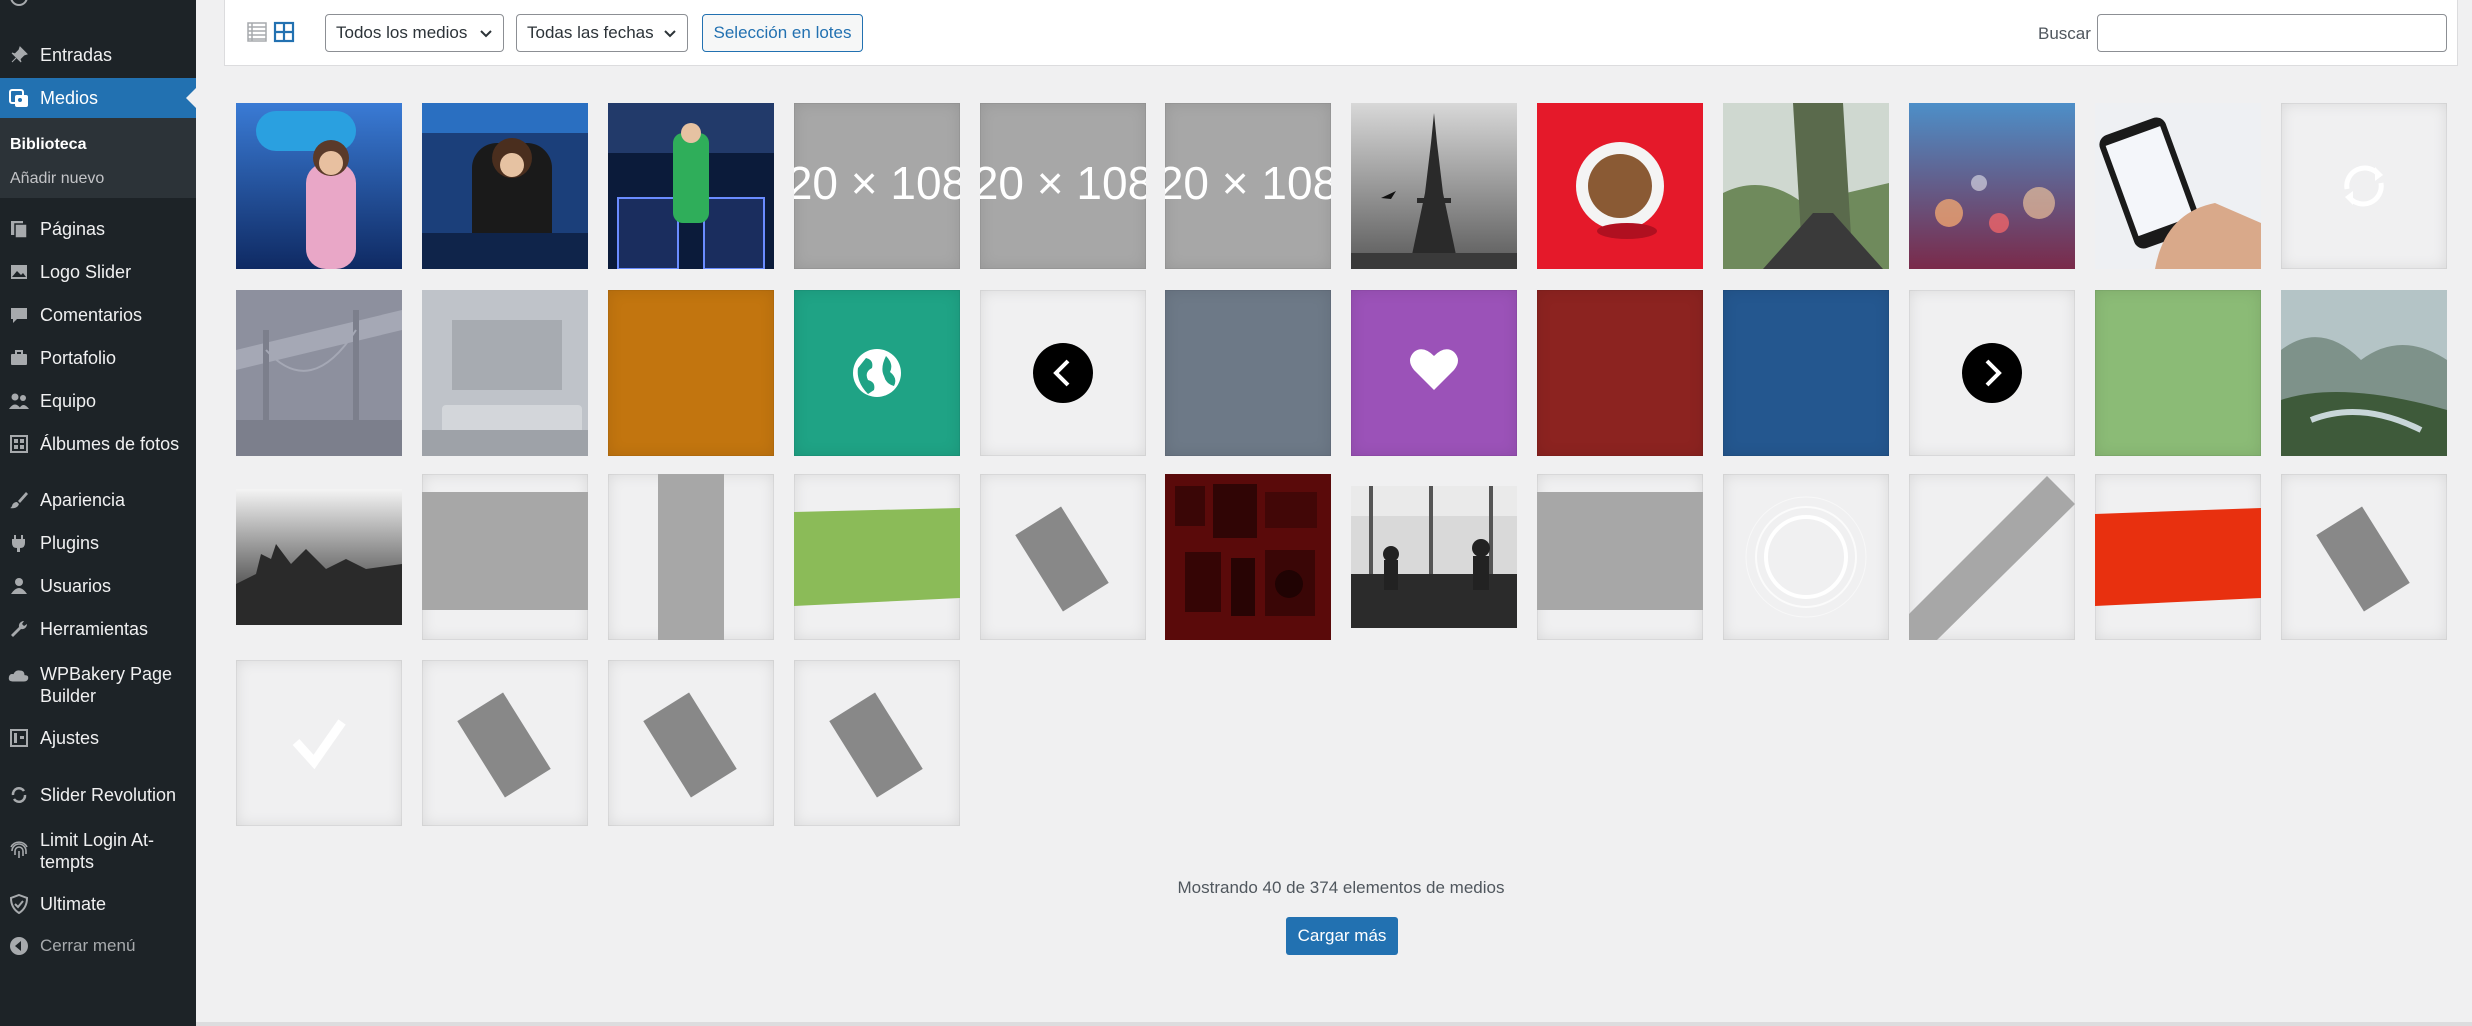  Describe the element at coordinates (602, 33) in the screenshot. I see `date-filter-select: Todas las fechas` at that location.